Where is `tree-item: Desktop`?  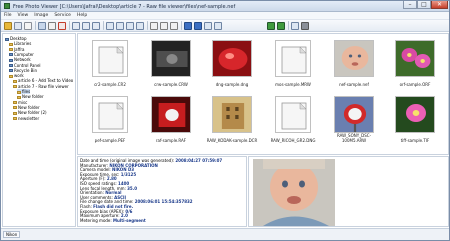 tree-item: Desktop is located at coordinates (16, 38).